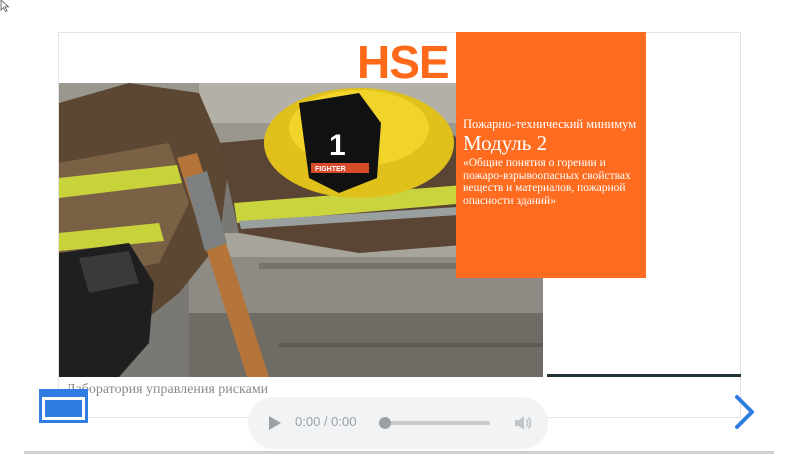 Image resolution: width=798 pixels, height=471 pixels. I want to click on play-icon, so click(275, 423).